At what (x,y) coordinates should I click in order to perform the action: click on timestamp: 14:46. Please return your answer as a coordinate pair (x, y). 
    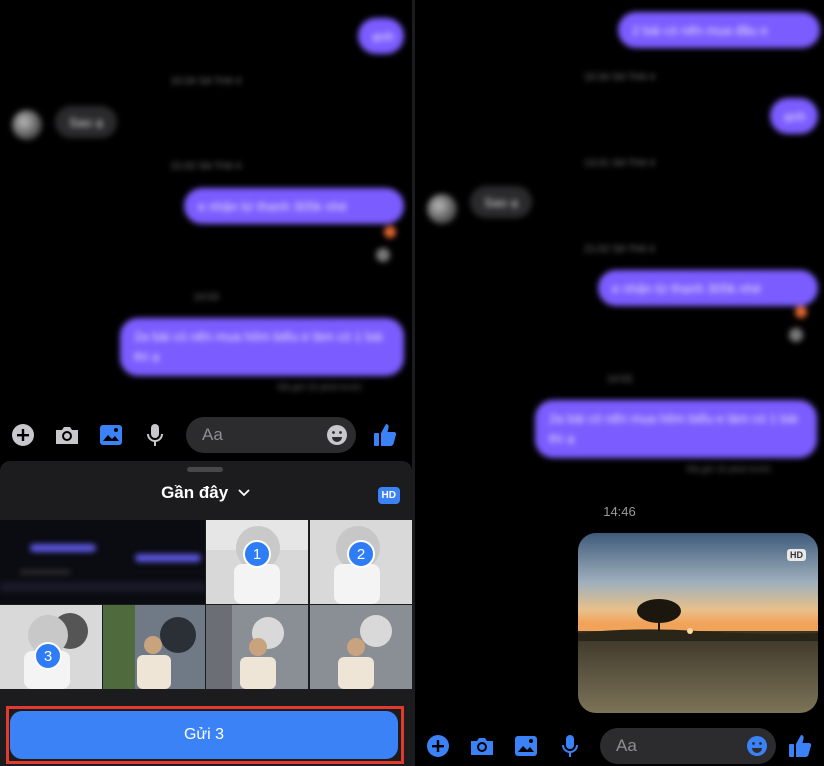
    Looking at the image, I should click on (619, 511).